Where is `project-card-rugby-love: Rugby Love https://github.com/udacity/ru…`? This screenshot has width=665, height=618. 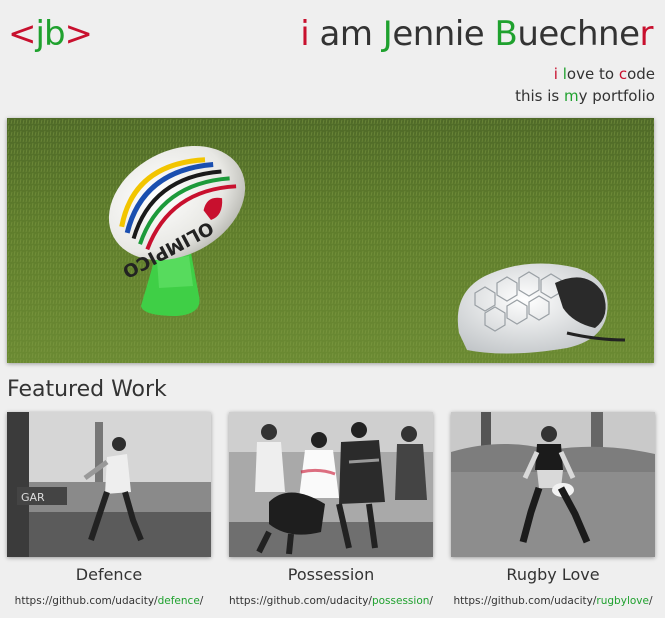 project-card-rugby-love: Rugby Love https://github.com/udacity/ru… is located at coordinates (553, 510).